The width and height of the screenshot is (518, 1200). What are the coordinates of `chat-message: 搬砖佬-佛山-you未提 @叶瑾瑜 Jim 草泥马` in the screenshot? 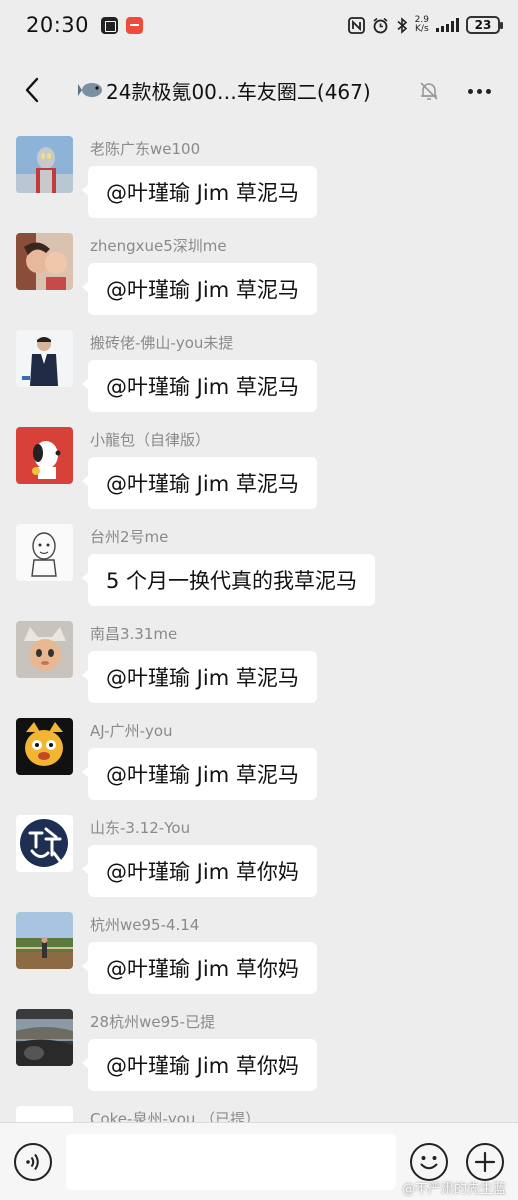 It's located at (259, 372).